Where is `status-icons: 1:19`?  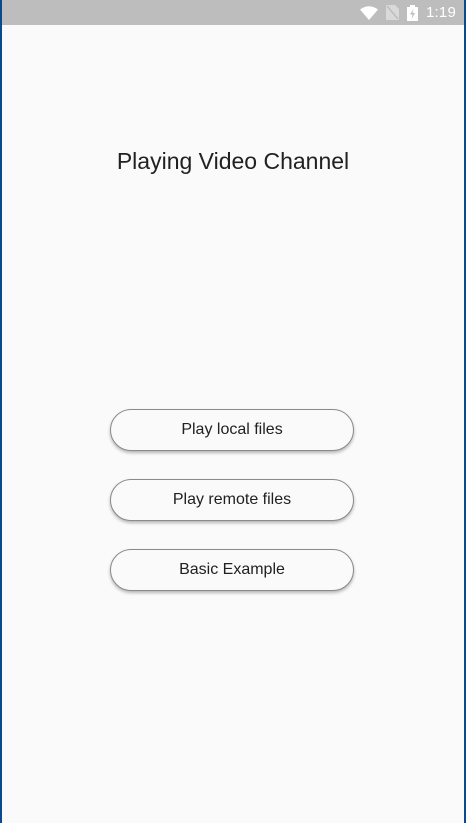 status-icons: 1:19 is located at coordinates (408, 12).